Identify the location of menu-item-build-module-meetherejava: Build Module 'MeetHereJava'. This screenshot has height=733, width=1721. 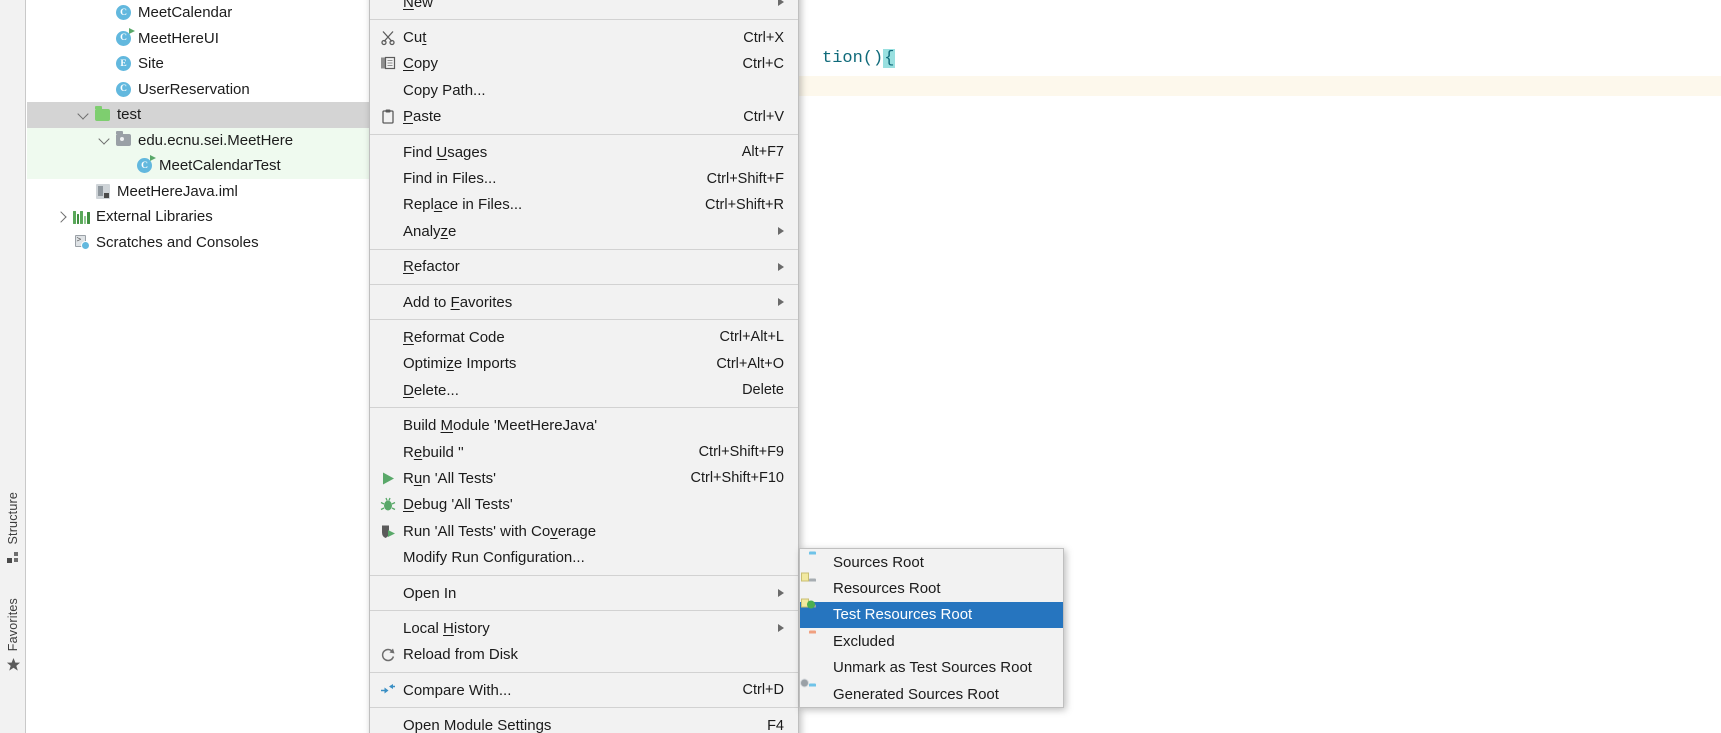
(584, 425).